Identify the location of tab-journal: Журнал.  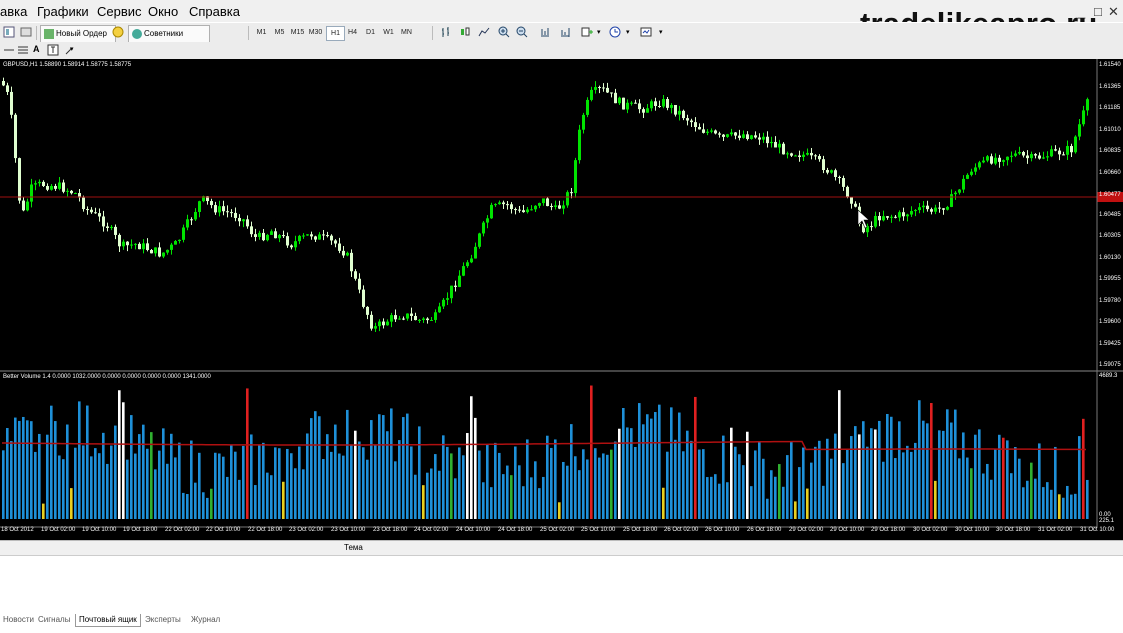
(205, 620).